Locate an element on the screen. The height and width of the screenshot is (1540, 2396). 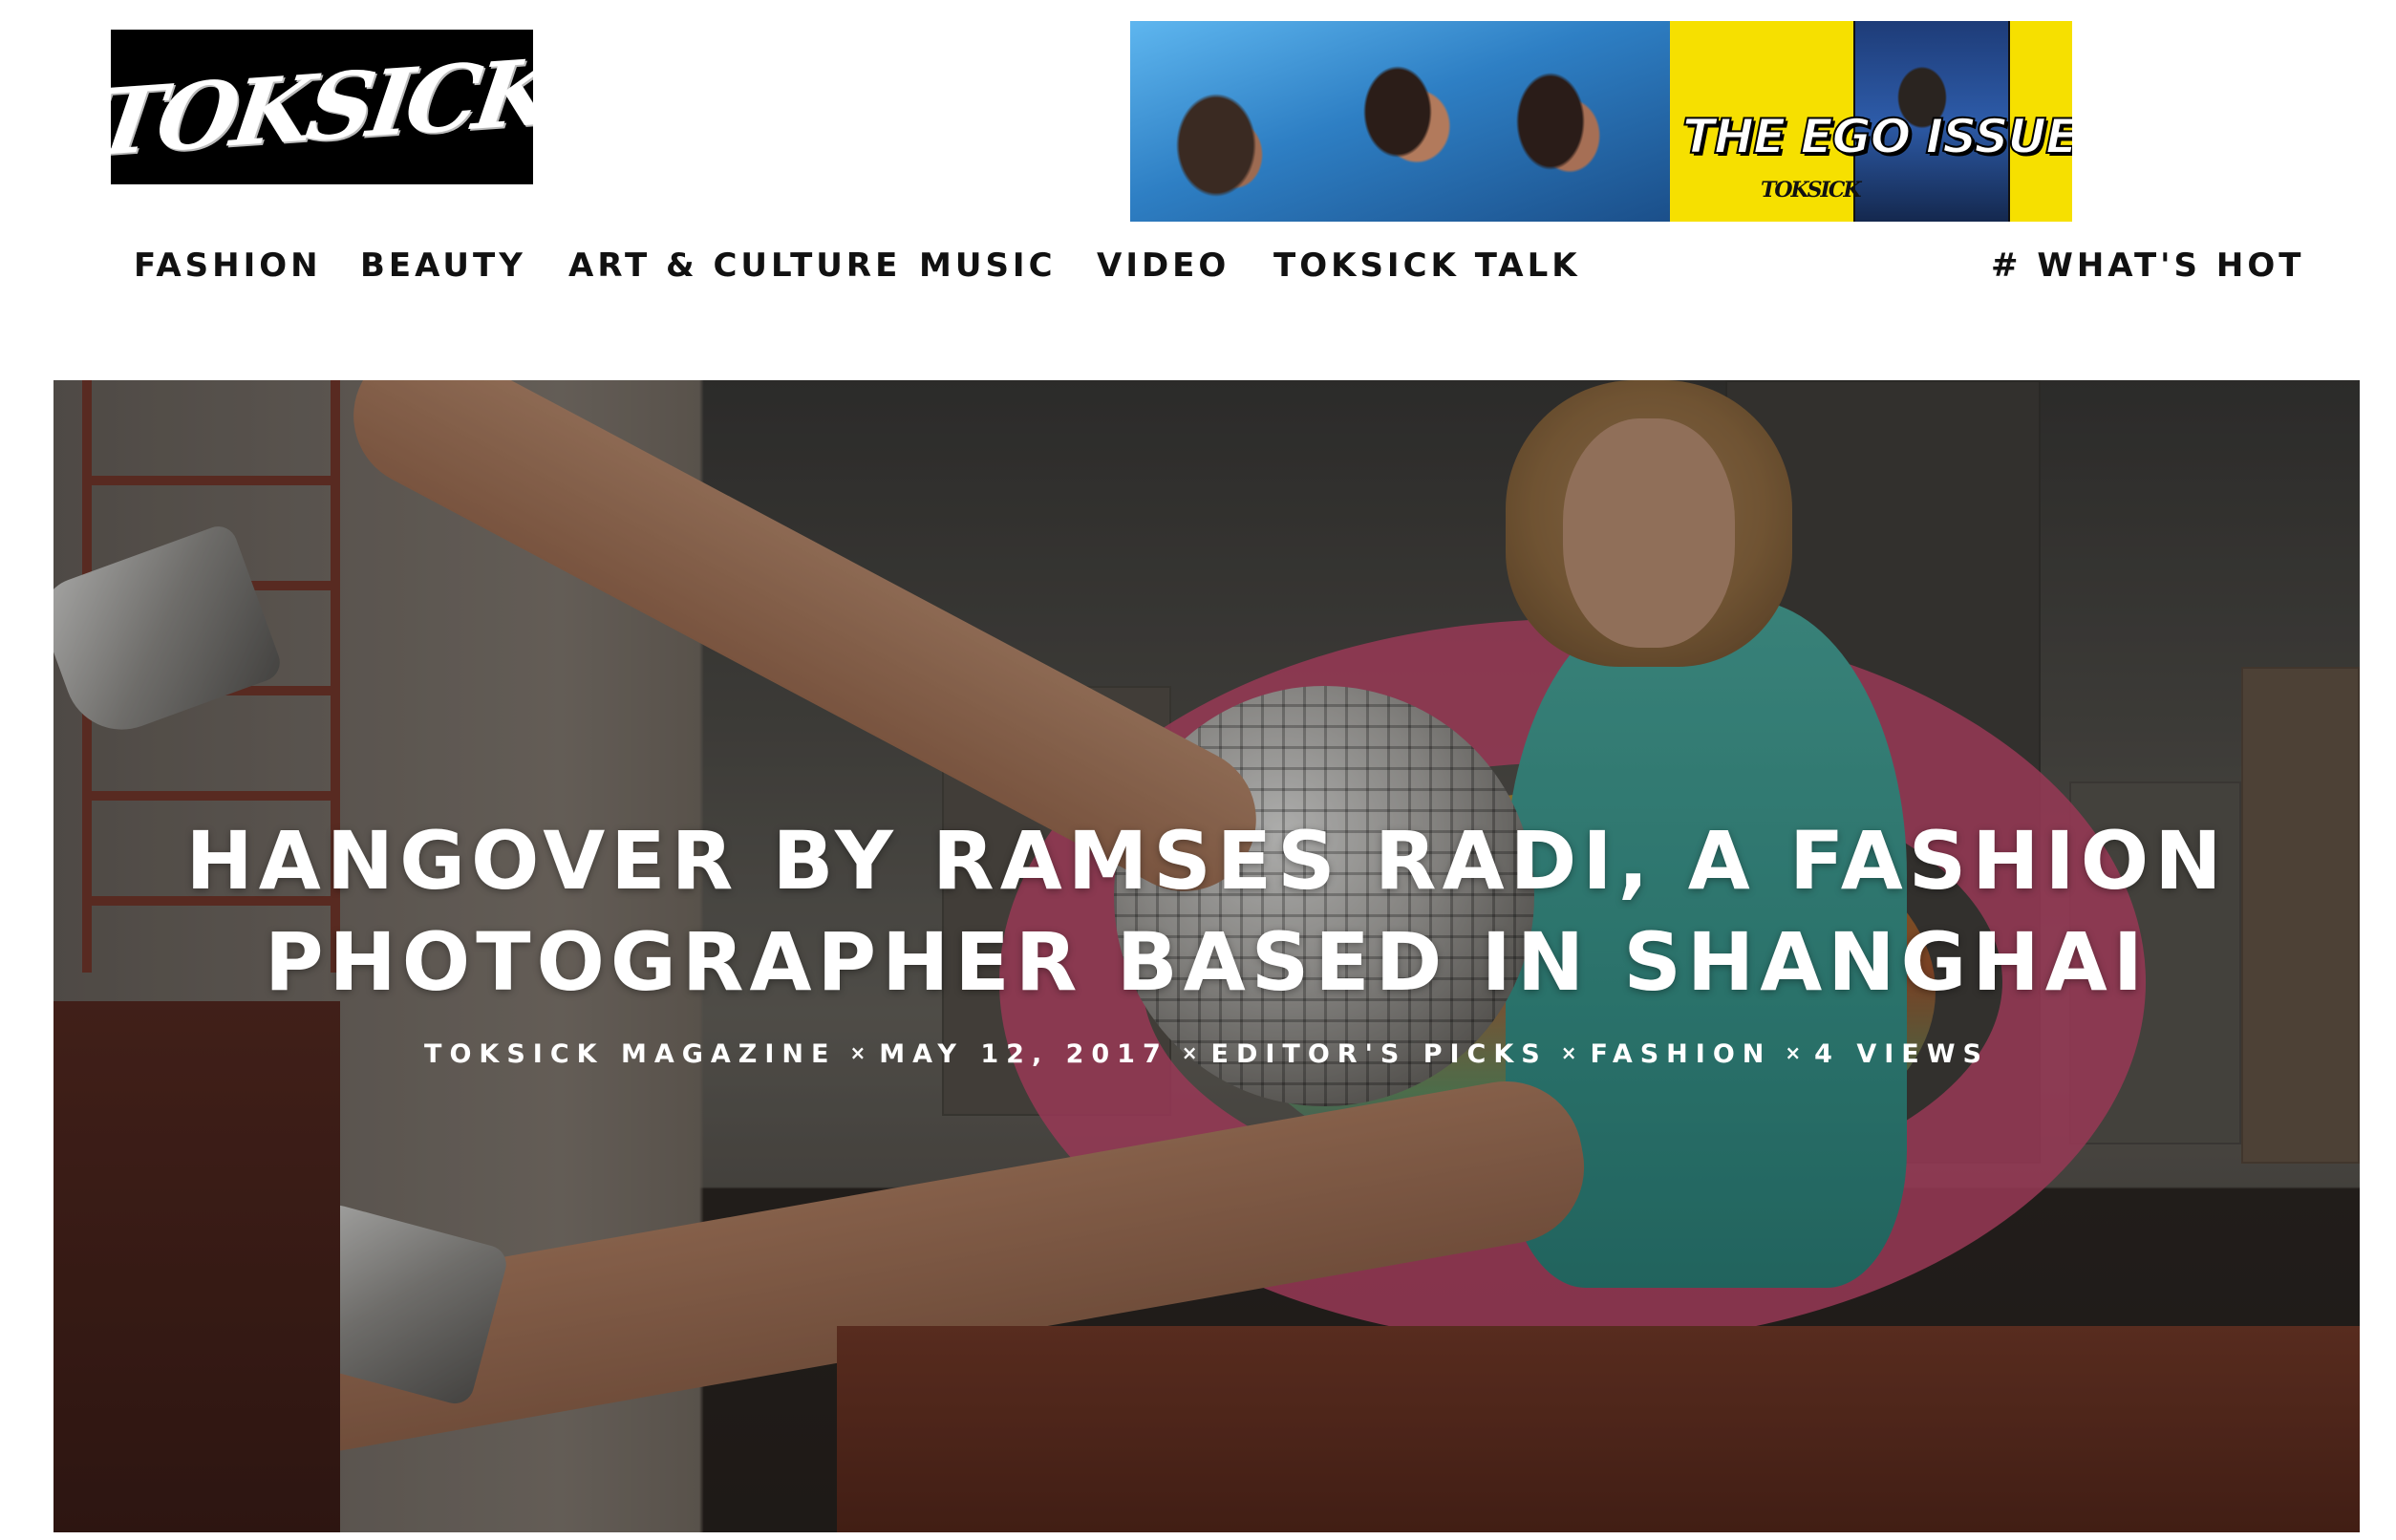
meta-date: MAY 12, 2017 is located at coordinates (1023, 1054).